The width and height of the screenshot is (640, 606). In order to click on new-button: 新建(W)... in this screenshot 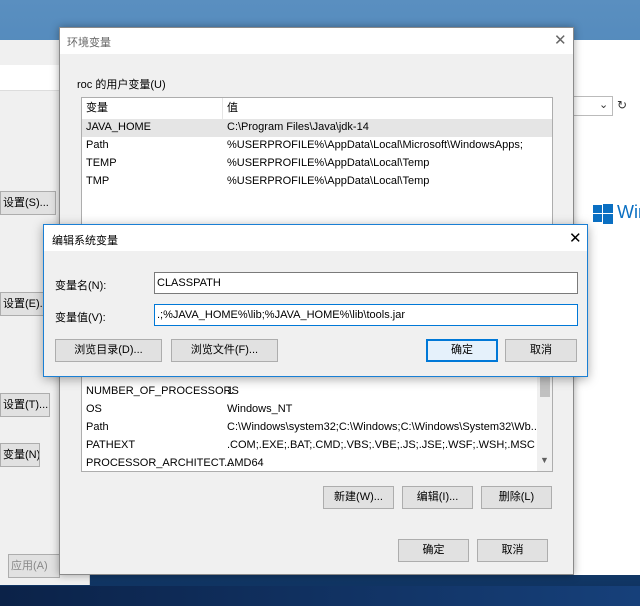, I will do `click(358, 497)`.